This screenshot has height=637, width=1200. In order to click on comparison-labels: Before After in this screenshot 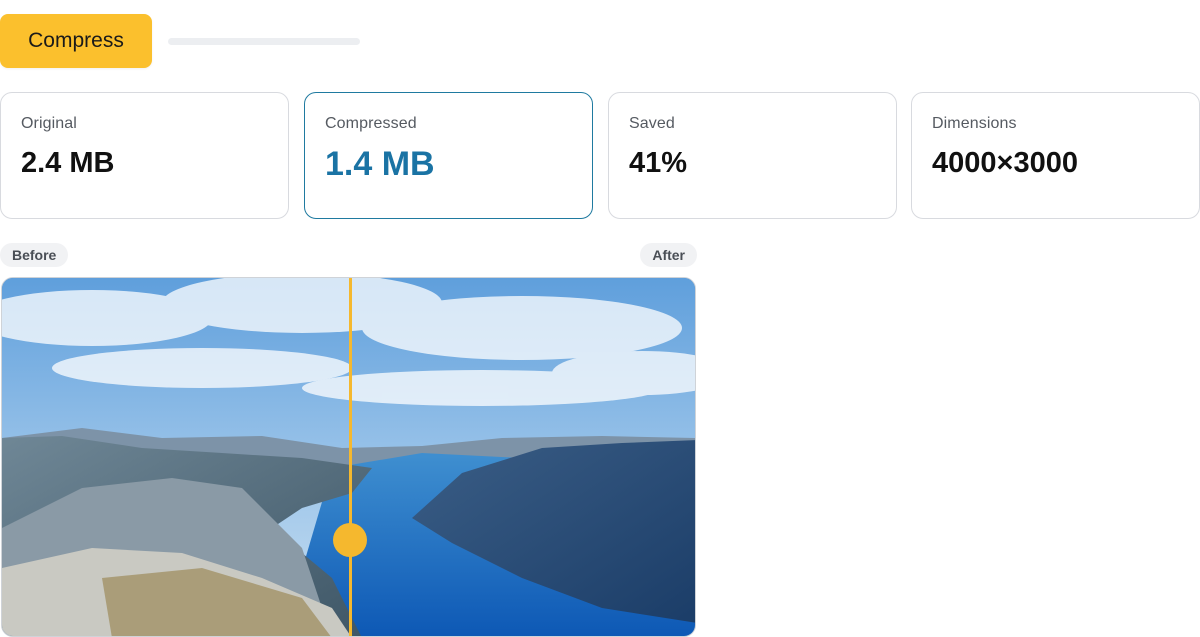, I will do `click(348, 255)`.